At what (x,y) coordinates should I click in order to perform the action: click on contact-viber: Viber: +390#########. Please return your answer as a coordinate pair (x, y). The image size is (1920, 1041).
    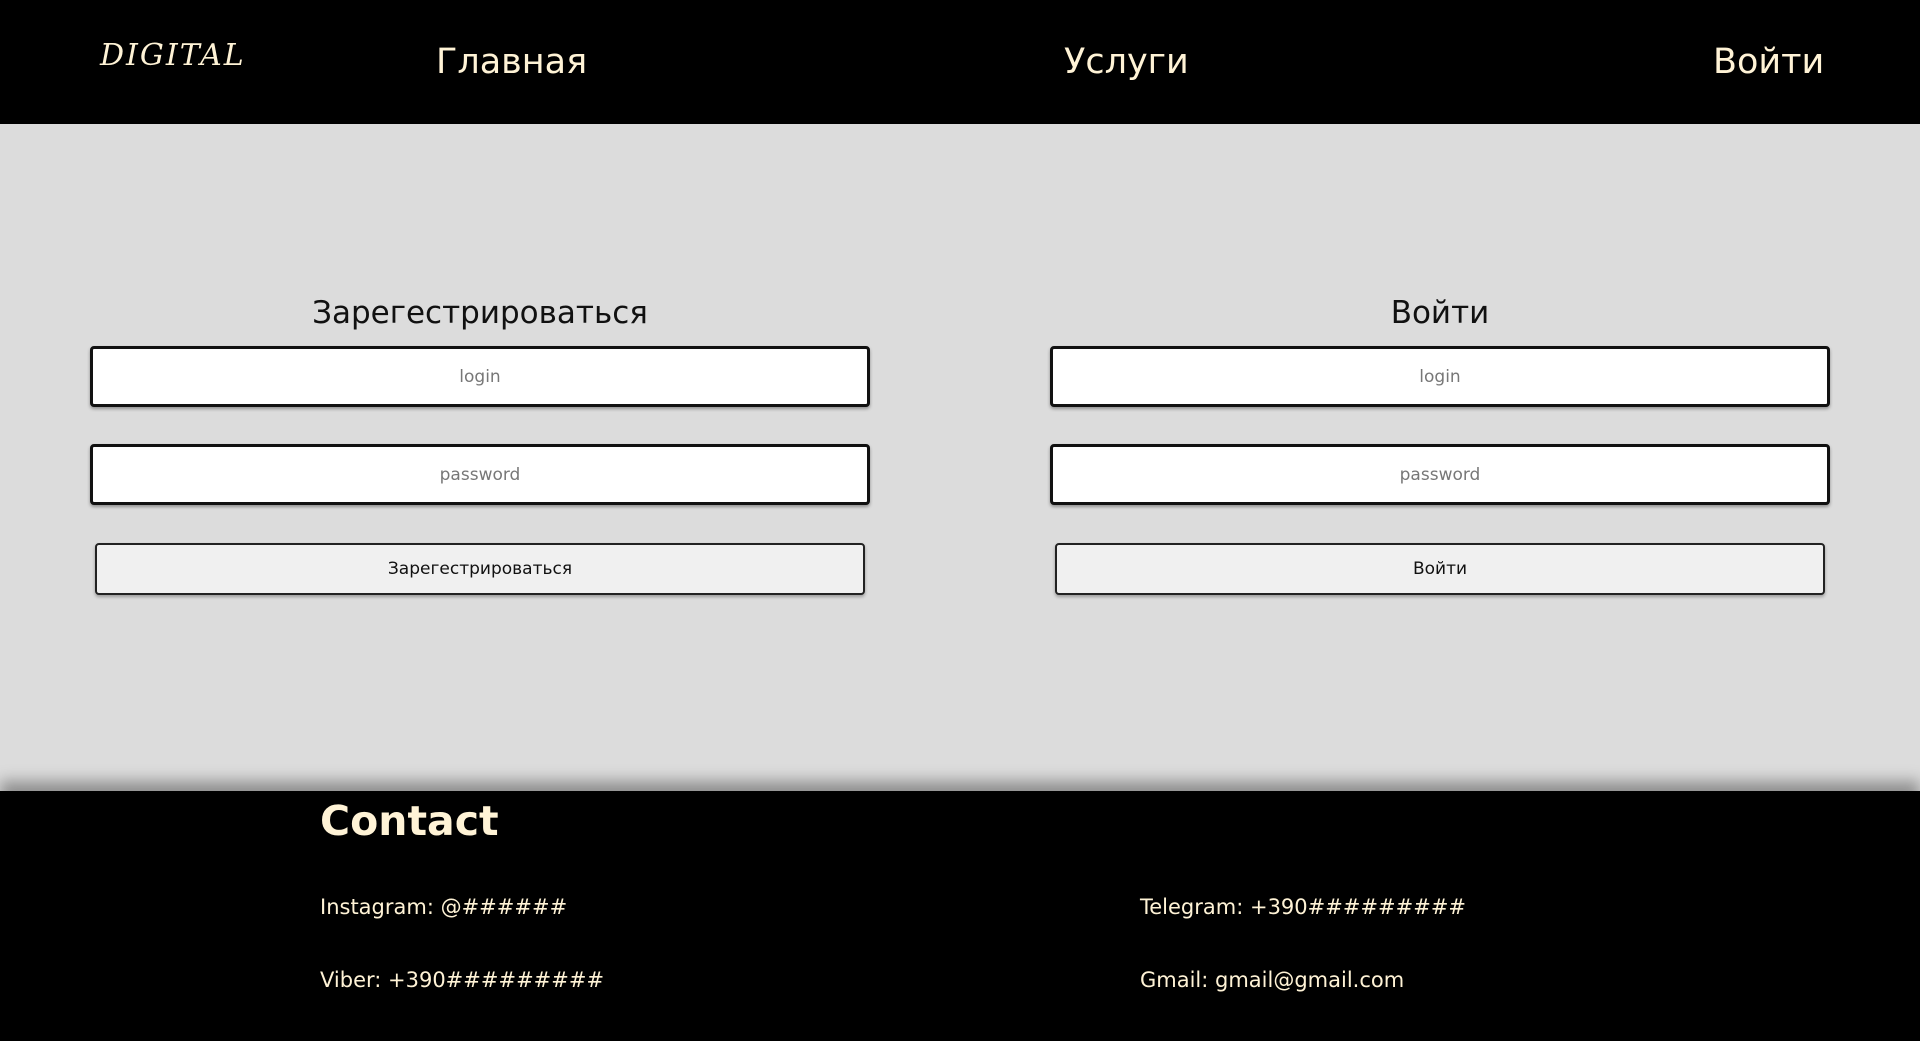
    Looking at the image, I should click on (462, 980).